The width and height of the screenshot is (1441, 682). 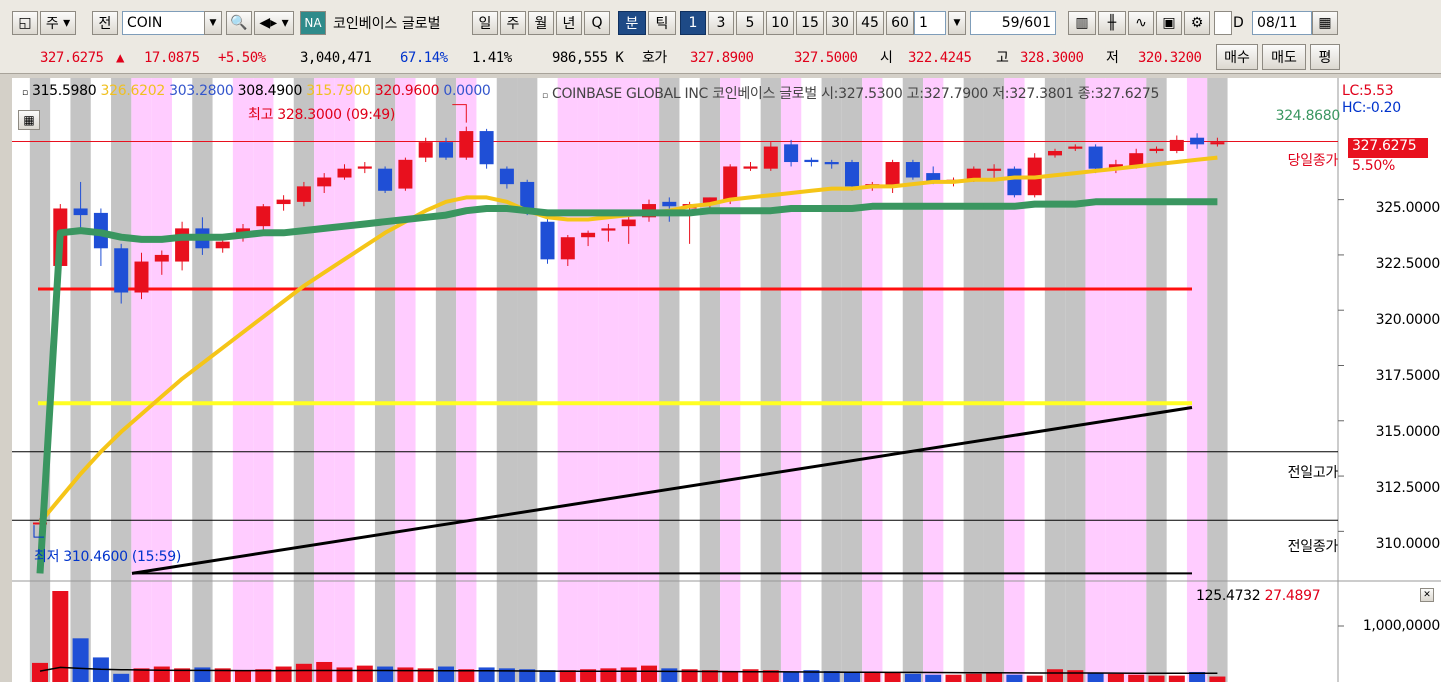 I want to click on legend-ma-3: 308.4900, so click(x=270, y=91).